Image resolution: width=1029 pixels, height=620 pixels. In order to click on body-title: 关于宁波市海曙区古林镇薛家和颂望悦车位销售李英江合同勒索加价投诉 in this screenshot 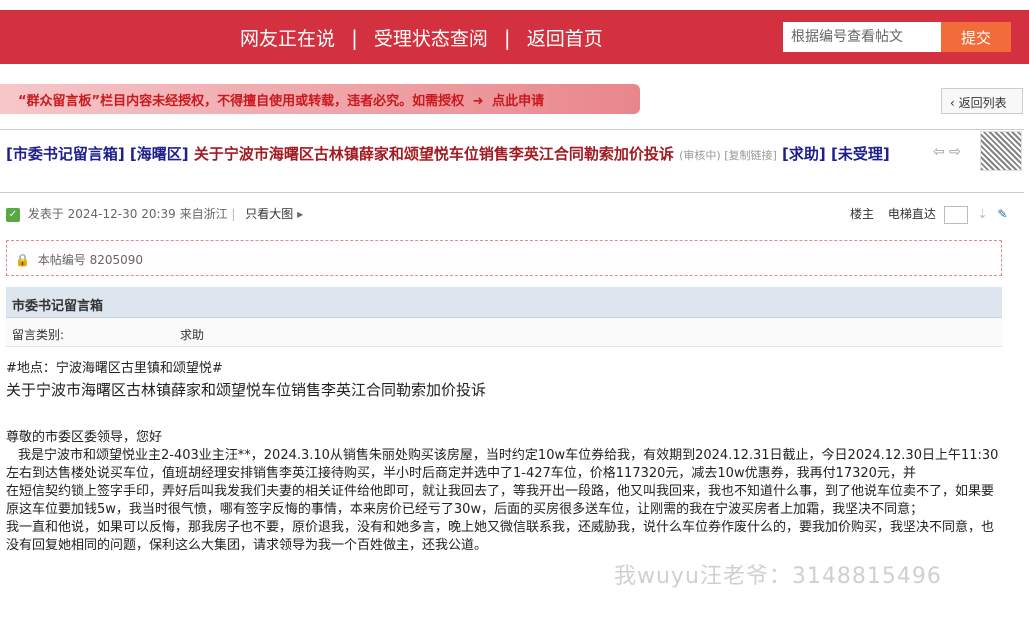, I will do `click(246, 390)`.